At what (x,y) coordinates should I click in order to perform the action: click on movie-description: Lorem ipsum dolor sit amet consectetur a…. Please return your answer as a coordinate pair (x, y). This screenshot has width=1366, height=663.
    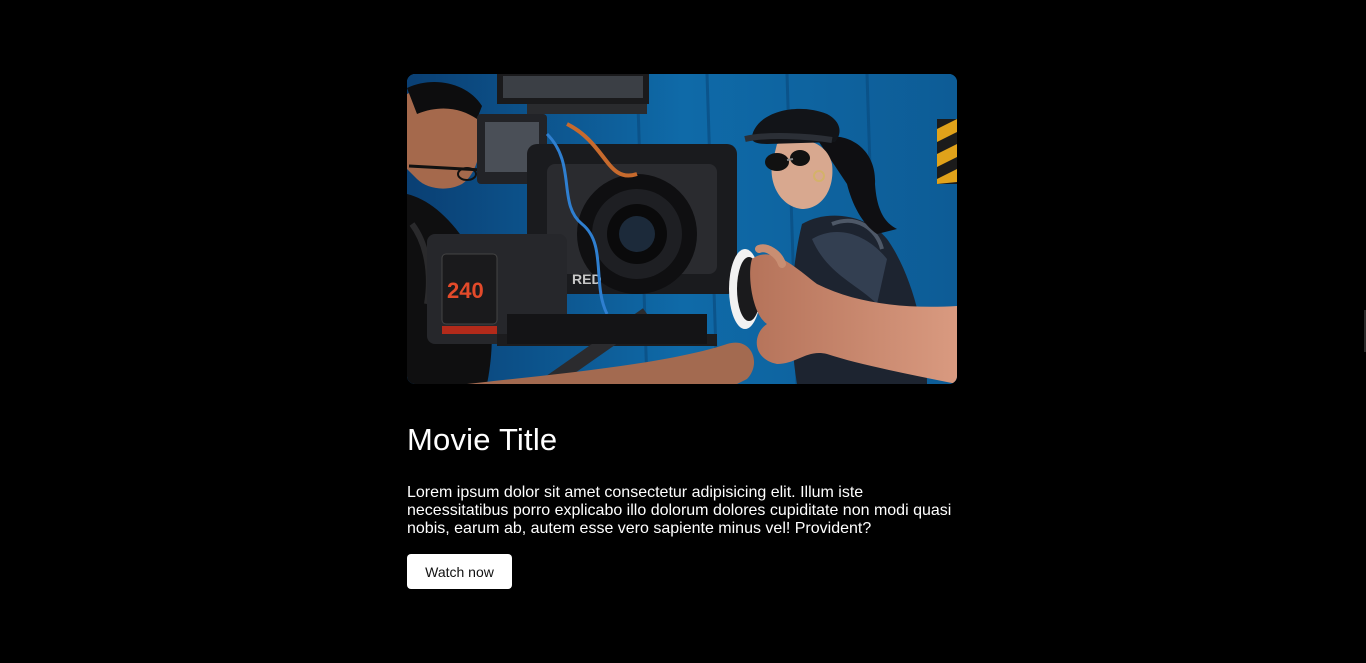
    Looking at the image, I should click on (679, 510).